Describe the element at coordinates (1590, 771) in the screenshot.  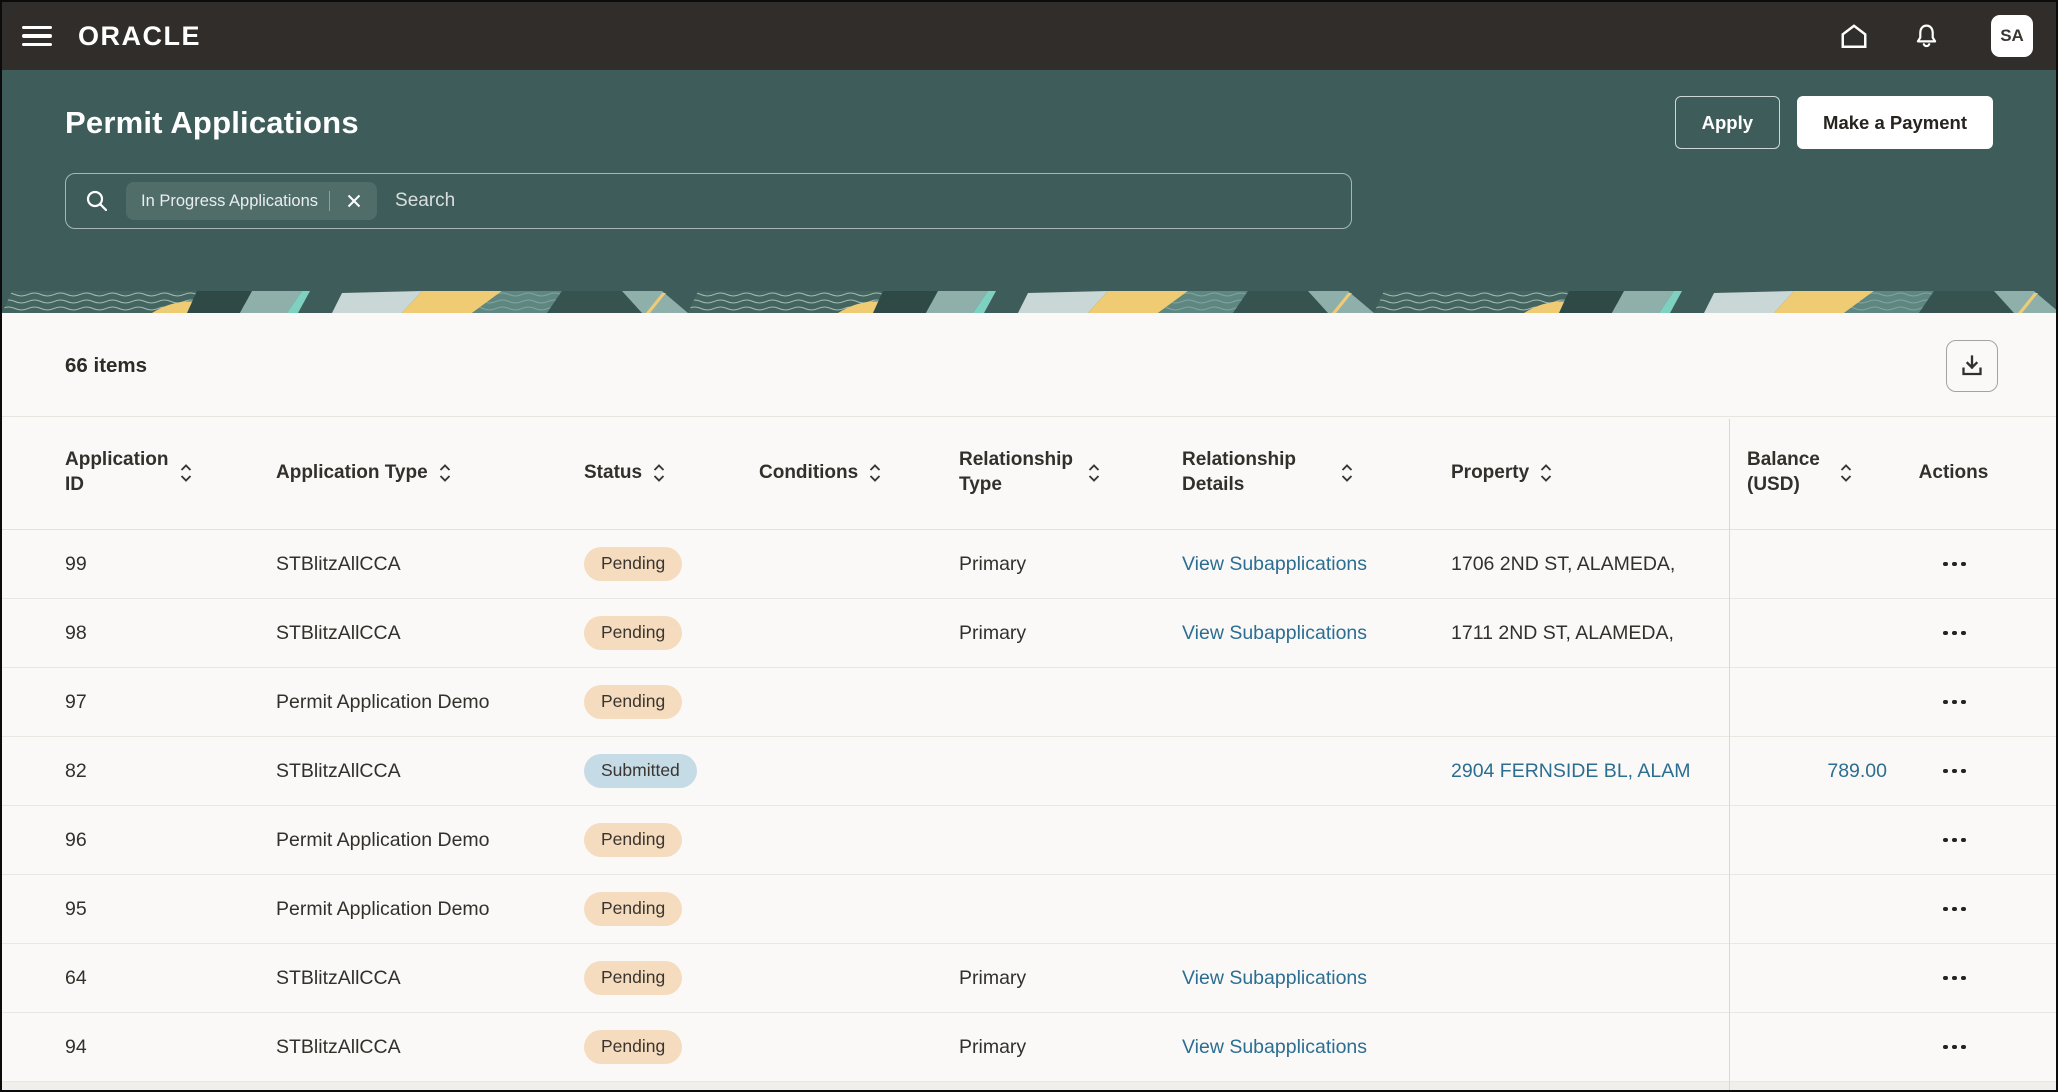
I see `cell-property: 2904 FERNSIDE BL, ALAM` at that location.